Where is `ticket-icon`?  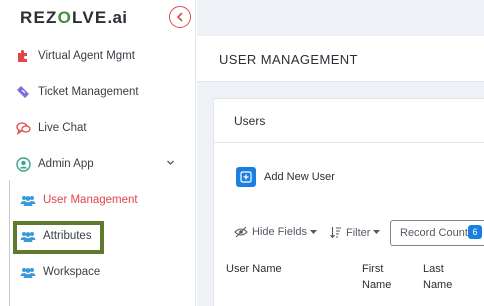 ticket-icon is located at coordinates (23, 92).